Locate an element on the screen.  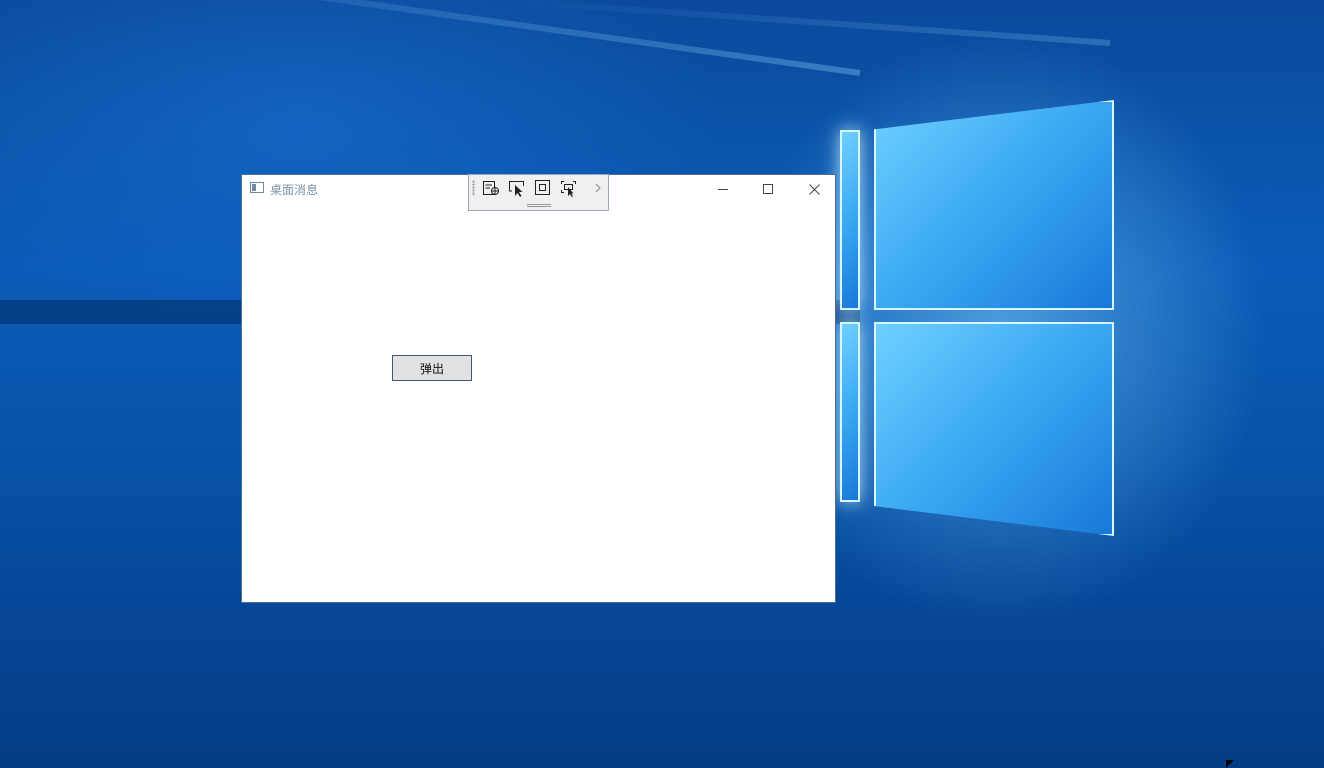
window-title: 桌面消息 is located at coordinates (294, 190).